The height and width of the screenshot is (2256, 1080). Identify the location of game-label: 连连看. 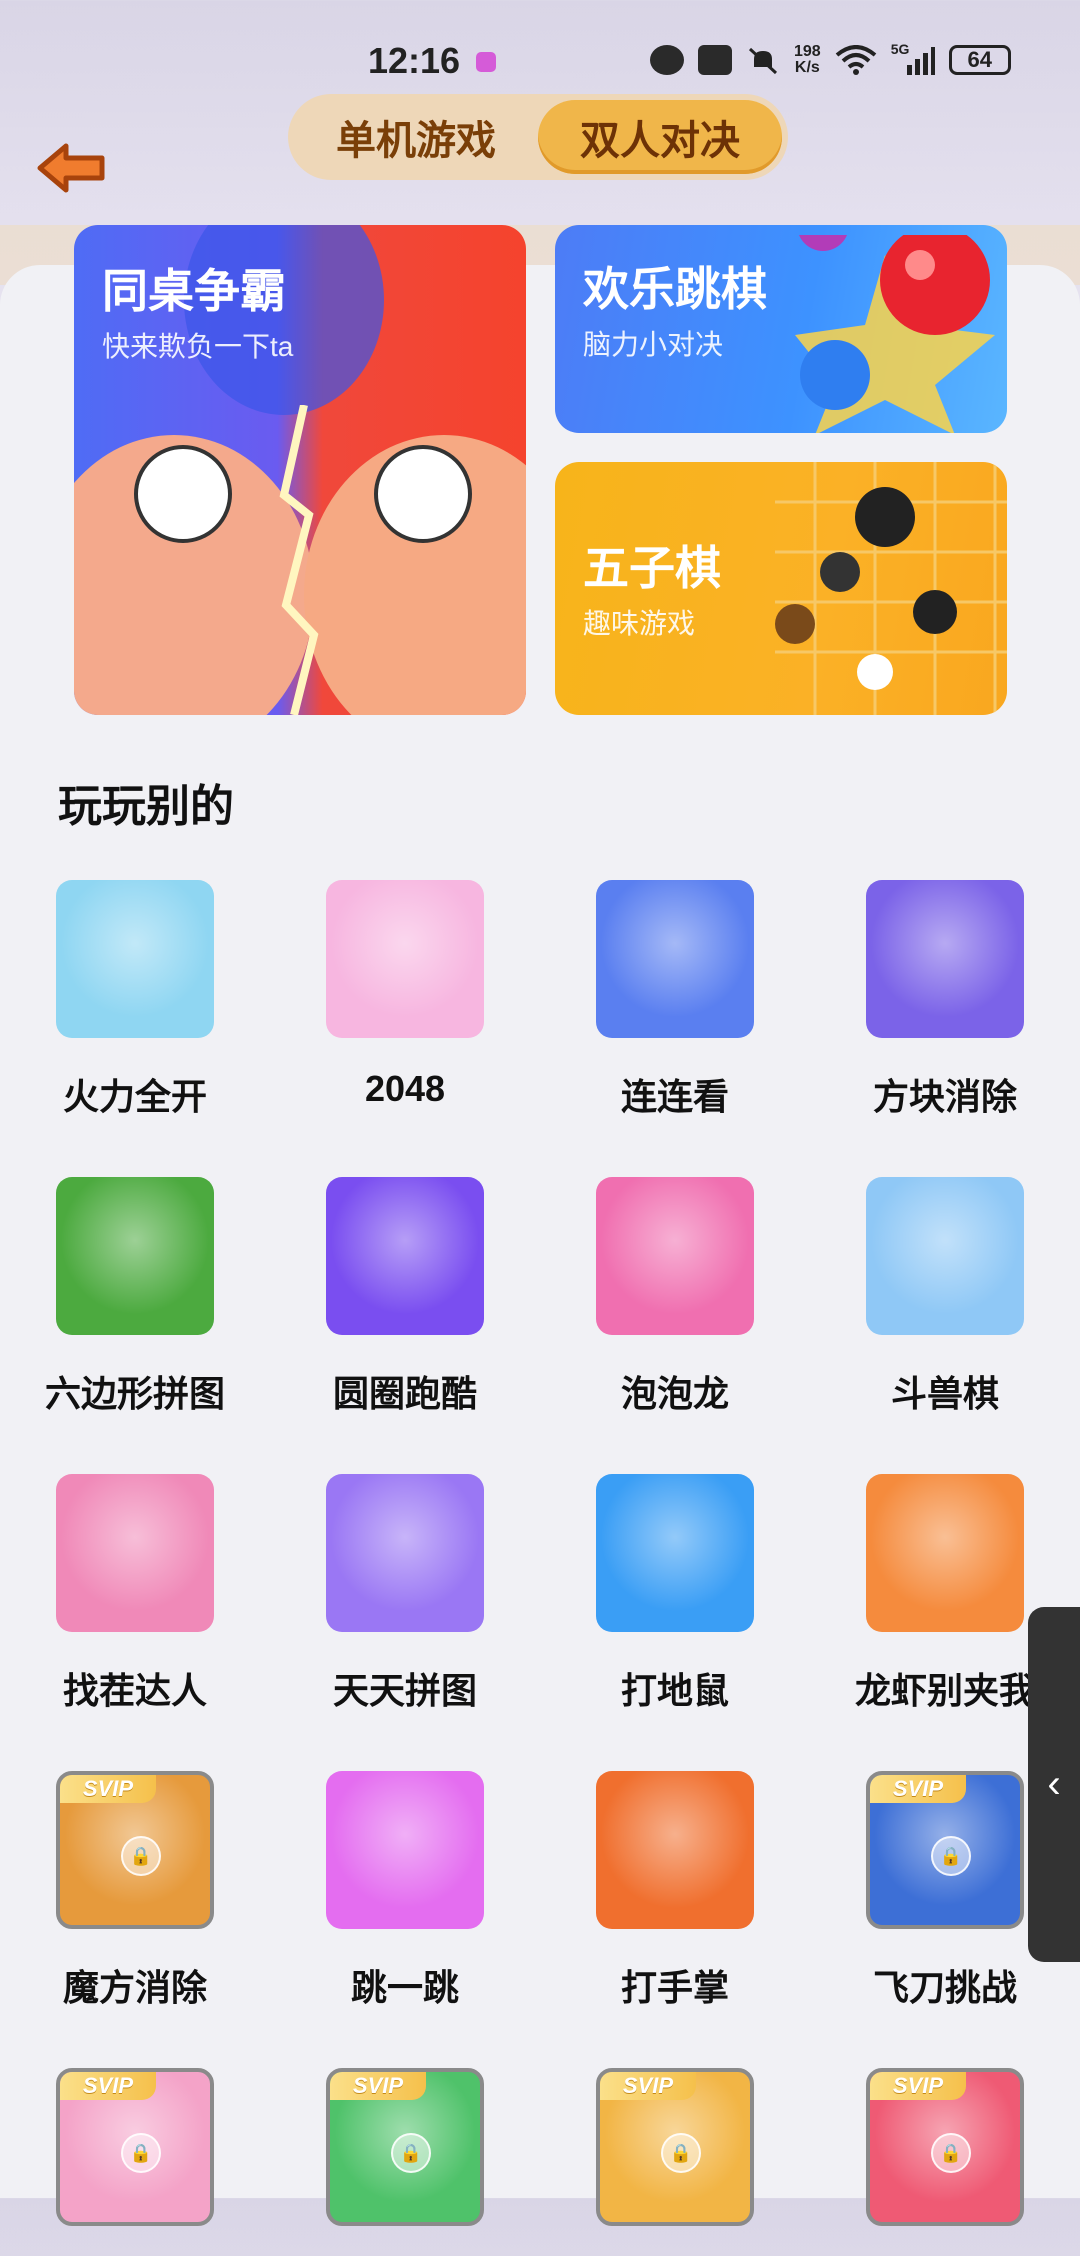
(674, 1096).